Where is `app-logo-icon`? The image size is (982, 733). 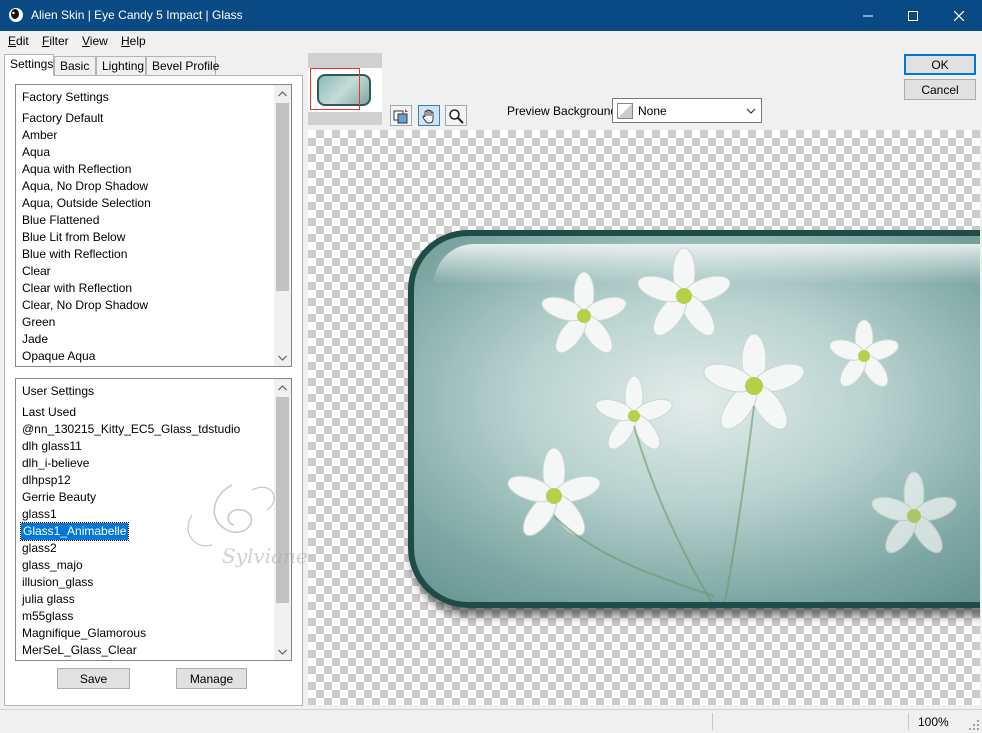
app-logo-icon is located at coordinates (16, 15).